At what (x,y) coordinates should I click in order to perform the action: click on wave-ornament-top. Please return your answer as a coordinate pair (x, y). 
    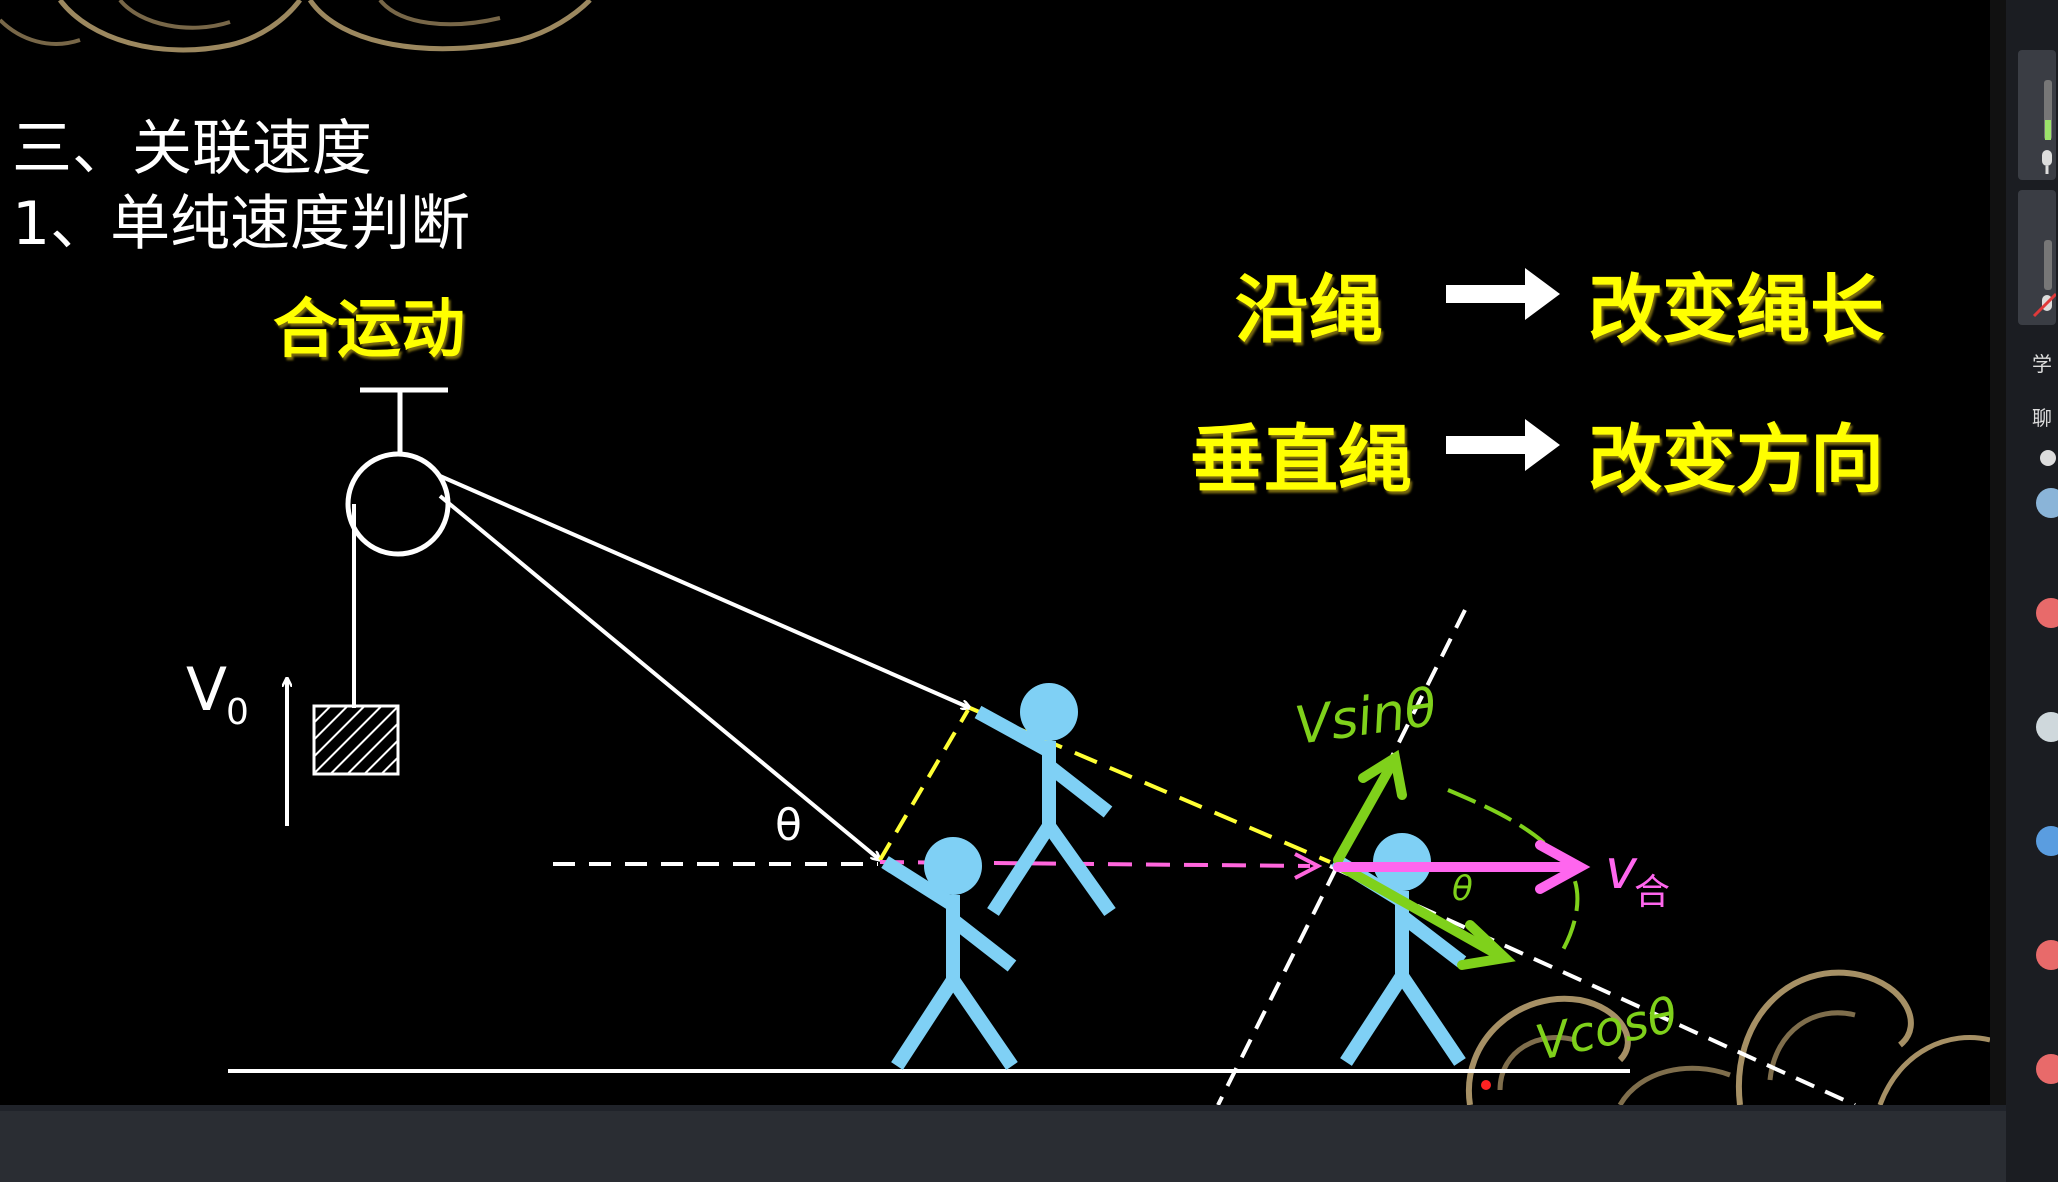
    Looking at the image, I should click on (296, 26).